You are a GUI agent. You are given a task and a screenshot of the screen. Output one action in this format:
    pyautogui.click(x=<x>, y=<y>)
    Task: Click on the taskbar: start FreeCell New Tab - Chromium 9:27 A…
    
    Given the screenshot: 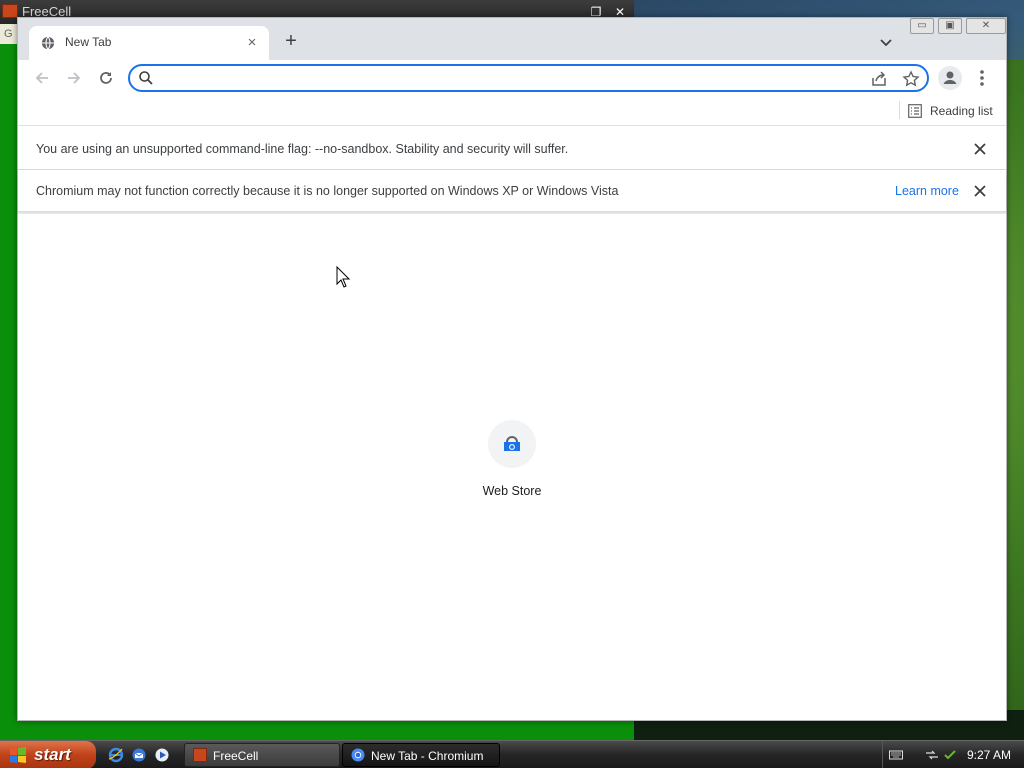 What is the action you would take?
    pyautogui.click(x=512, y=754)
    